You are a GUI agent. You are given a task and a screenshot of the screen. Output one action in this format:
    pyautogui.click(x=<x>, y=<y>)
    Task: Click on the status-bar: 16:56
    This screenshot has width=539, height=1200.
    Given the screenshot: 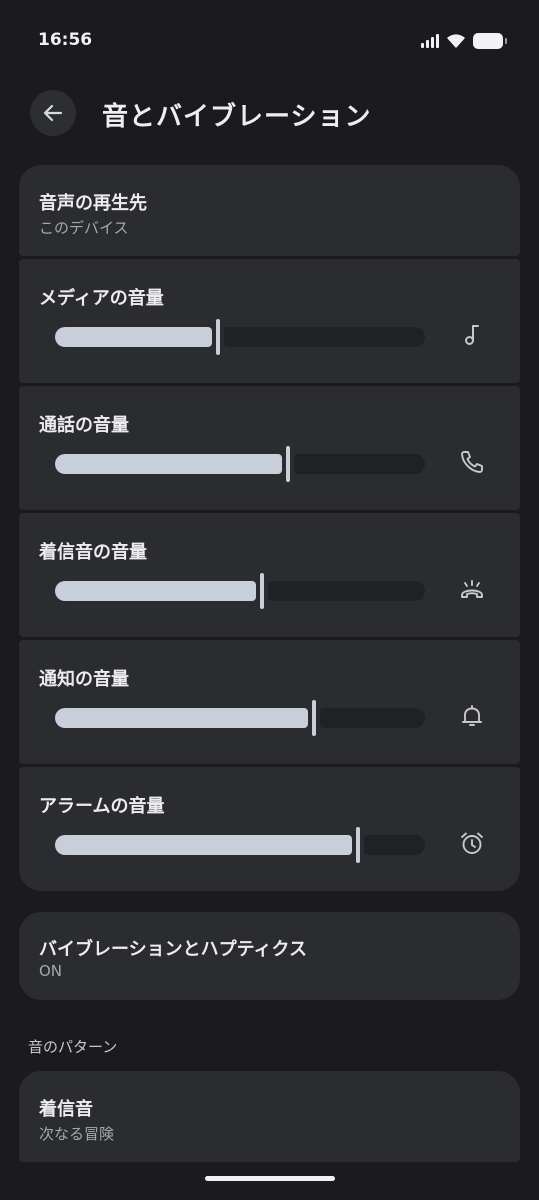 What is the action you would take?
    pyautogui.click(x=269, y=35)
    